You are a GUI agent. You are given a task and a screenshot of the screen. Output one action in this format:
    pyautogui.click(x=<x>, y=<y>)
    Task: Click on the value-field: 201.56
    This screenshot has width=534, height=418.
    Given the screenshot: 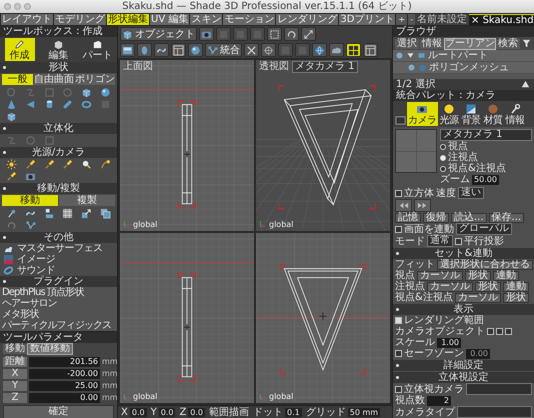 What is the action you would take?
    pyautogui.click(x=64, y=361)
    